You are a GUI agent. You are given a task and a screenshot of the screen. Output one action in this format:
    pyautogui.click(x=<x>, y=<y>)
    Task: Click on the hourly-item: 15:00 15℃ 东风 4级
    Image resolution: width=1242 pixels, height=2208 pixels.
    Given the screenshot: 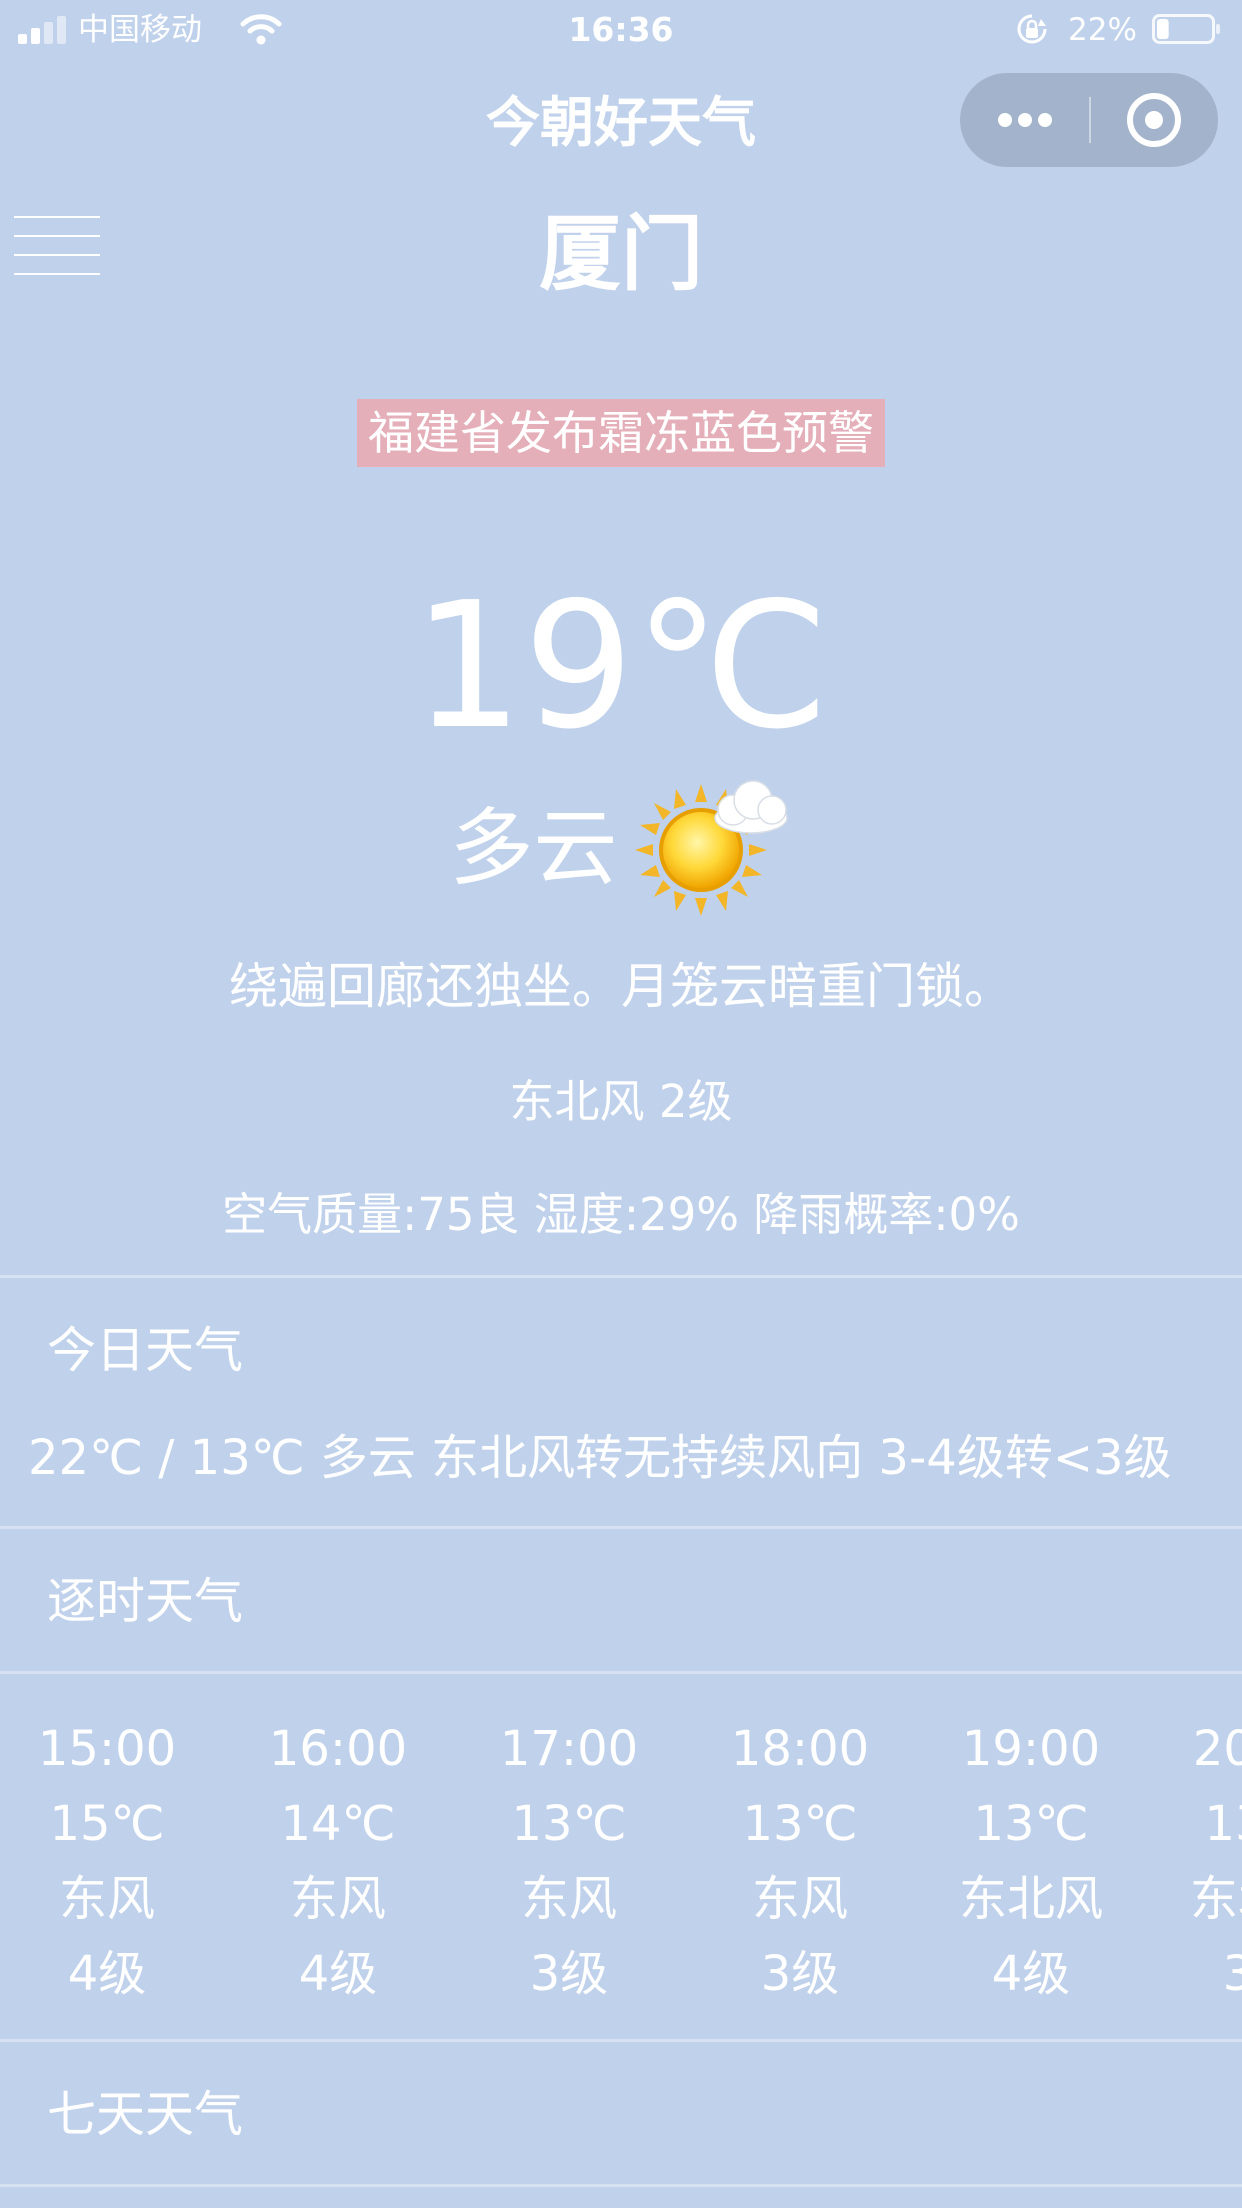 What is the action you would take?
    pyautogui.click(x=107, y=1857)
    